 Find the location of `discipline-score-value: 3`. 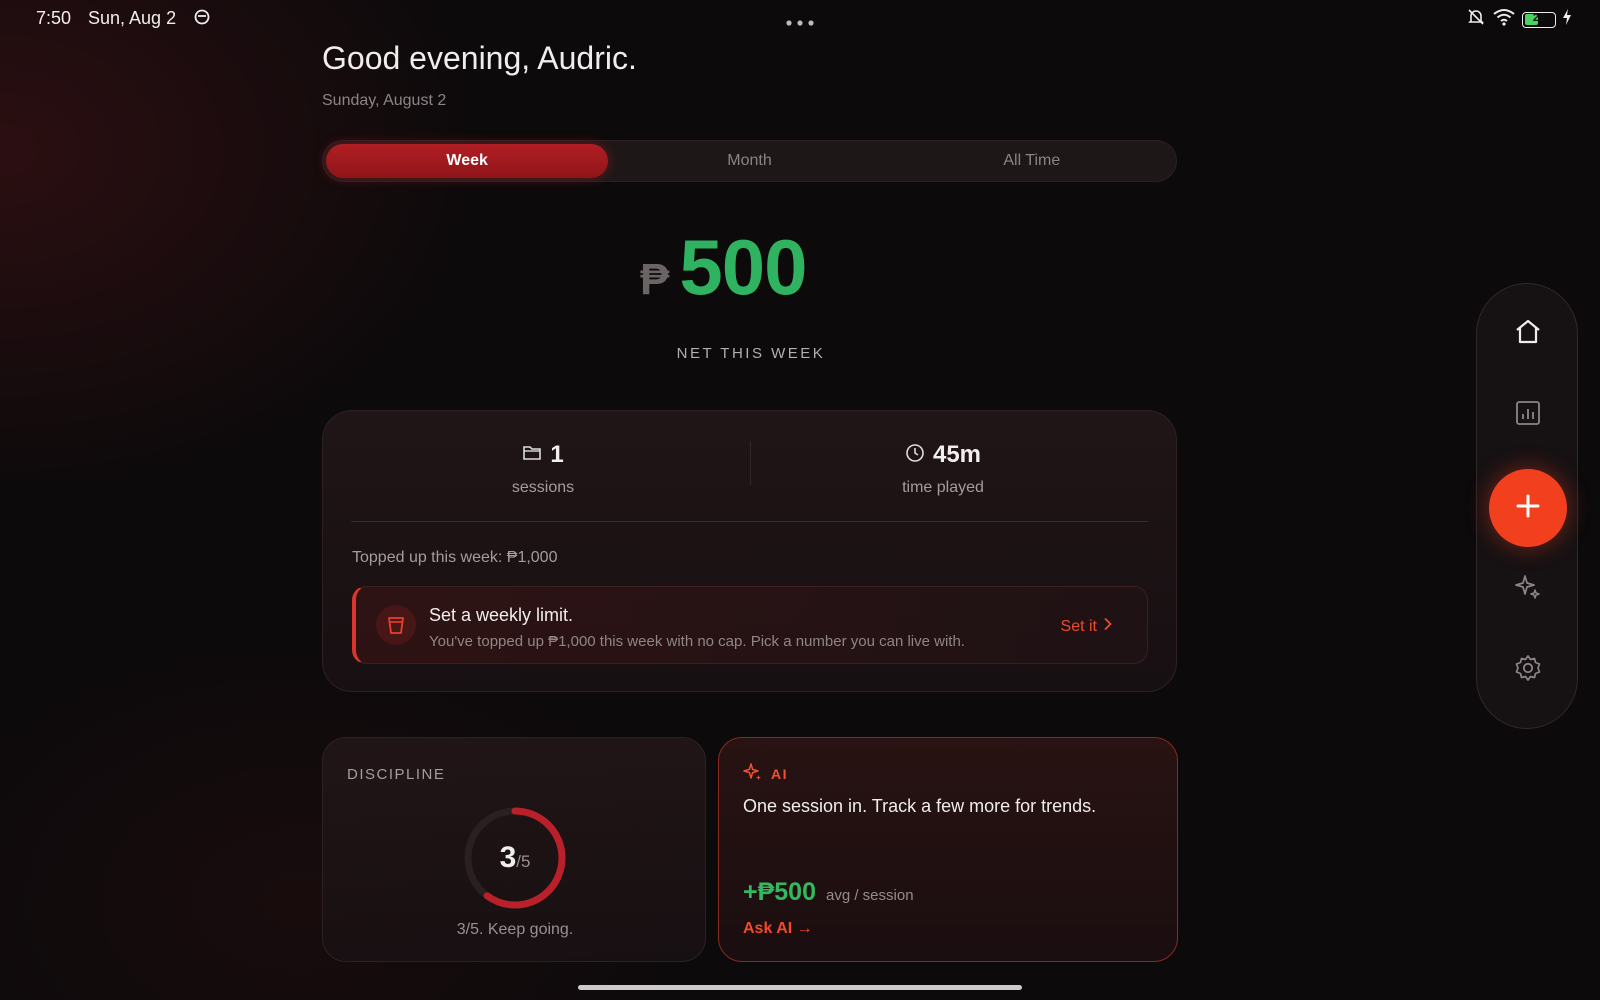

discipline-score-value: 3 is located at coordinates (508, 857).